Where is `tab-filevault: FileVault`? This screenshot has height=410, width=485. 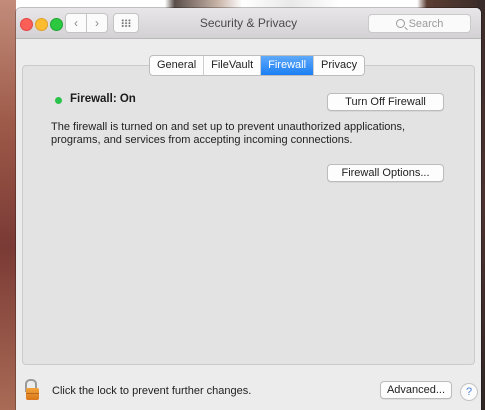
tab-filevault: FileVault is located at coordinates (233, 65).